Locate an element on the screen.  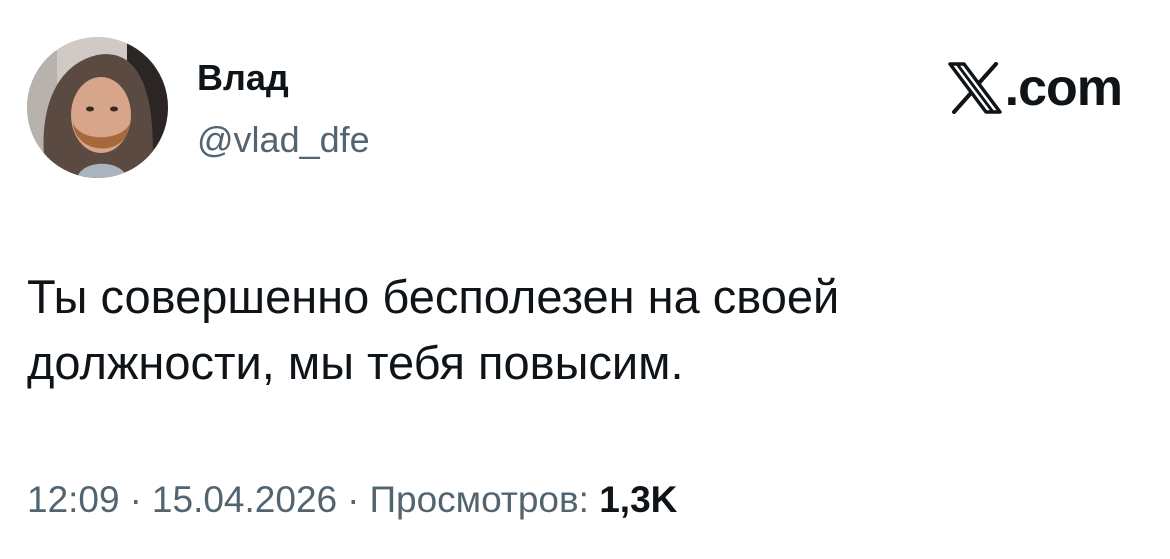
tweet-text-line: должности, мы тебя повысим. is located at coordinates (355, 362).